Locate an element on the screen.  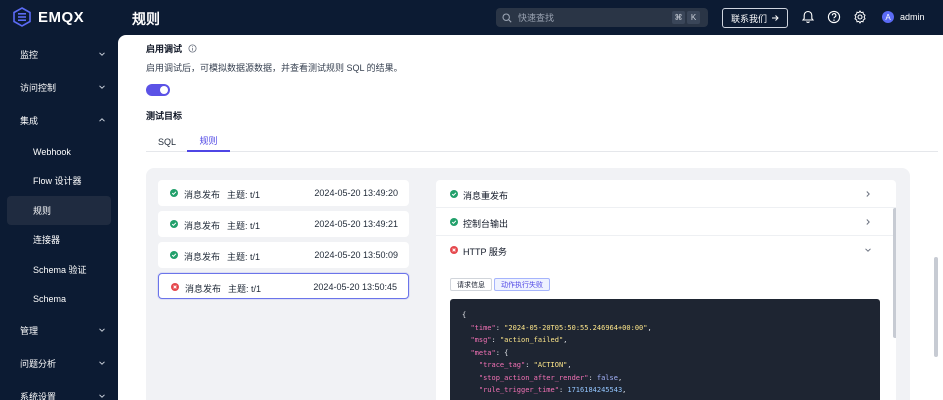
log-item: 消息发布 主题: t/1 2024-05-20 13:50:09 is located at coordinates (283, 255).